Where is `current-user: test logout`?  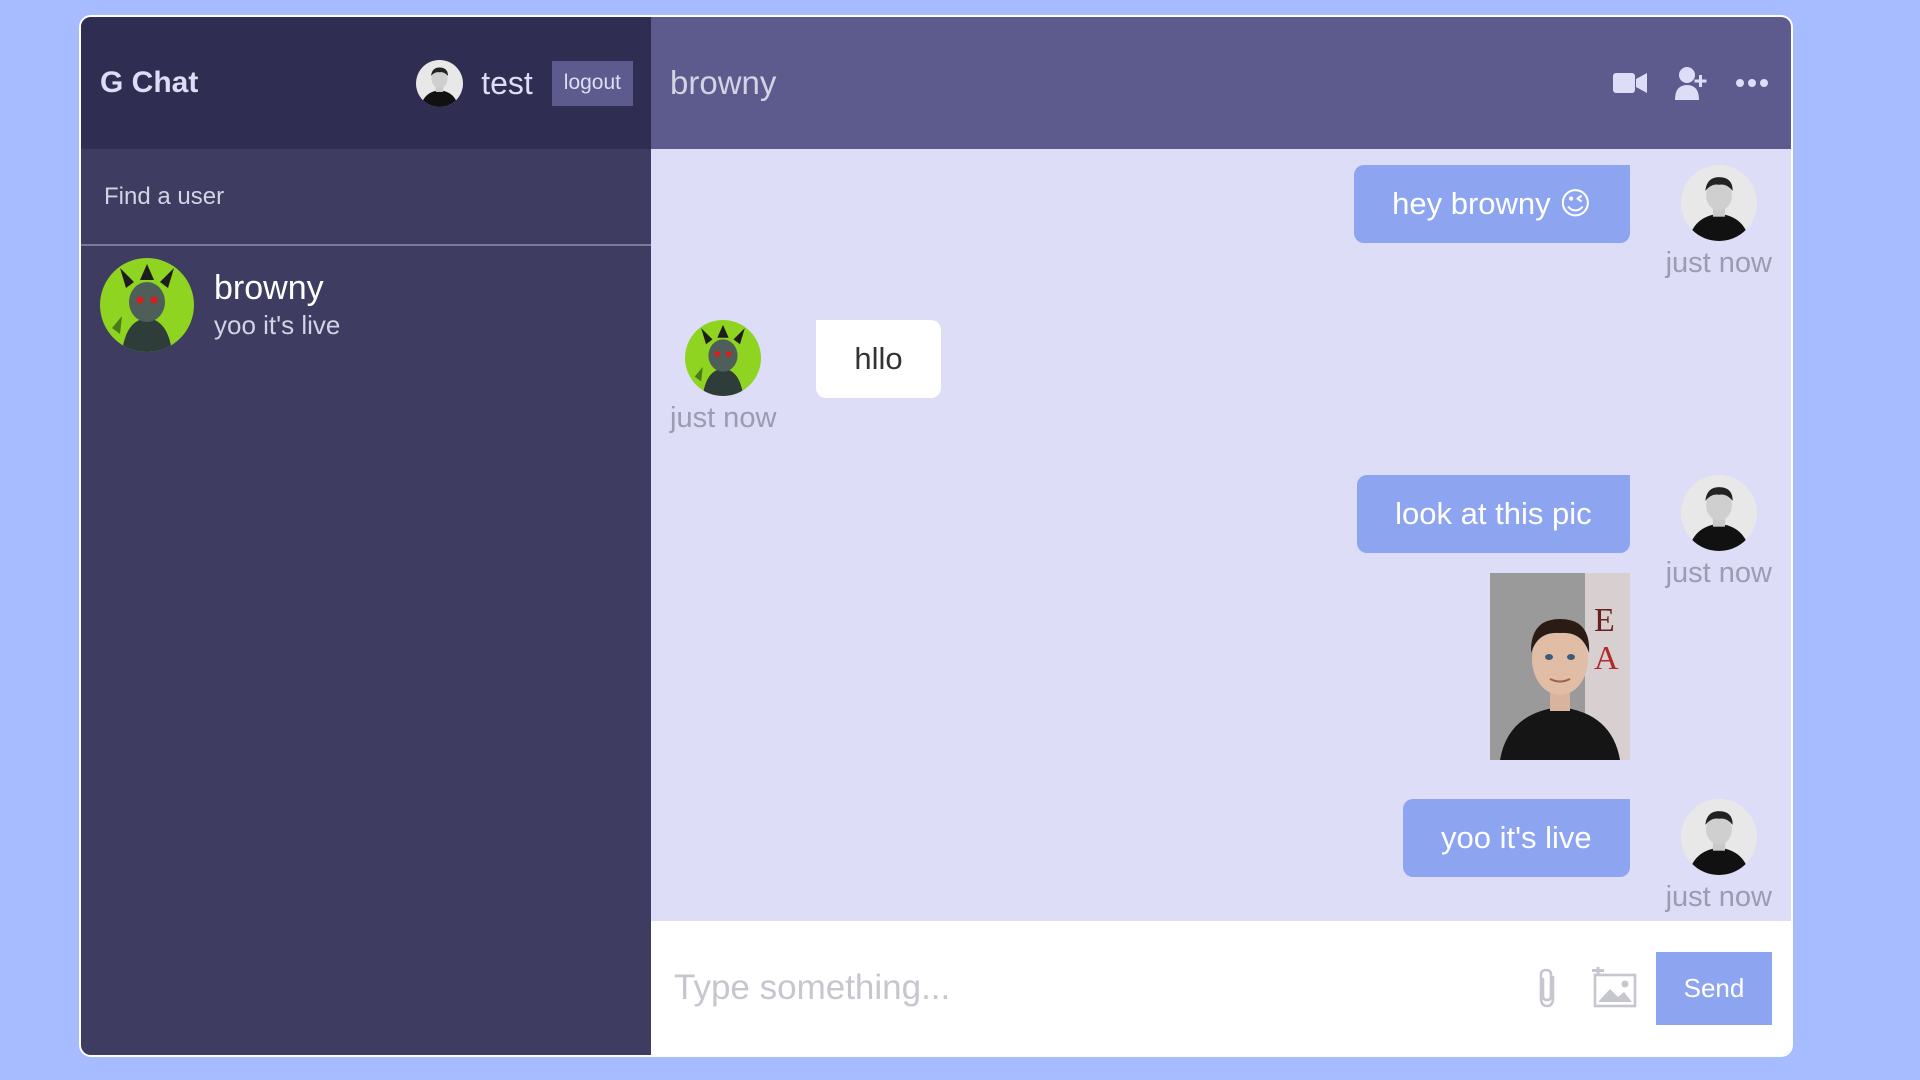
current-user: test logout is located at coordinates (524, 83).